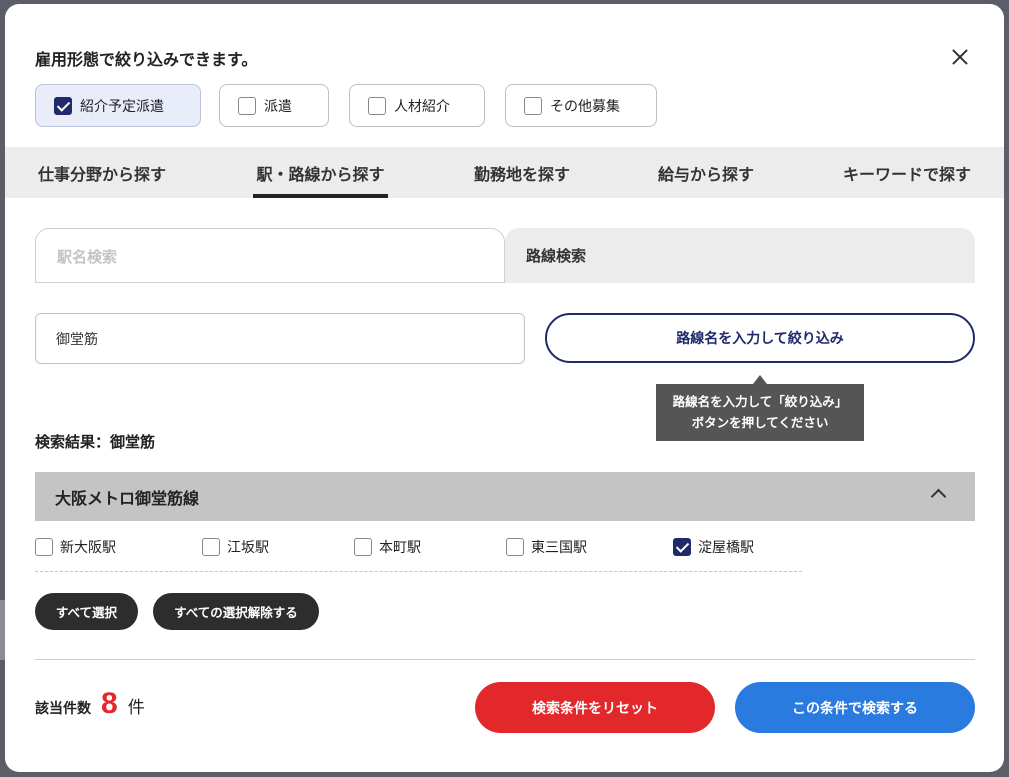 Image resolution: width=1009 pixels, height=777 pixels. I want to click on chevron-up-icon, so click(938, 496).